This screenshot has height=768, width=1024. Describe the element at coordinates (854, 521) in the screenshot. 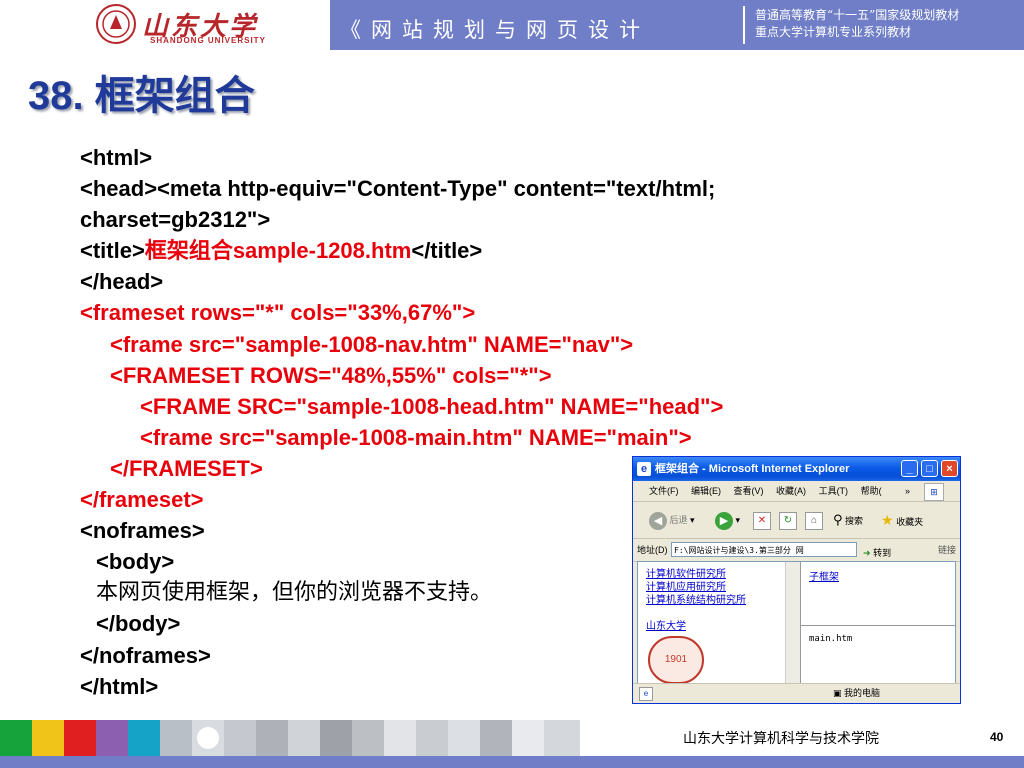

I see `search-label: 搜索` at that location.